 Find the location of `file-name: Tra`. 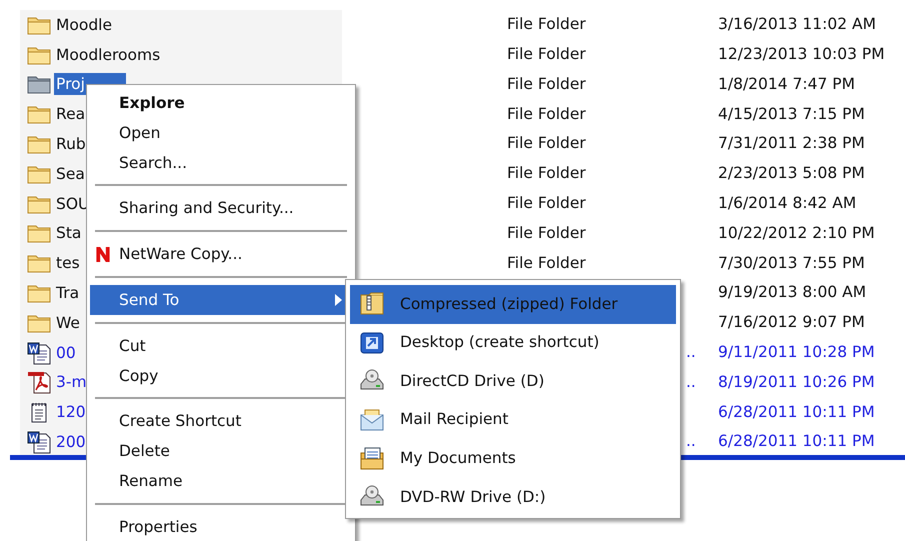

file-name: Tra is located at coordinates (68, 293).